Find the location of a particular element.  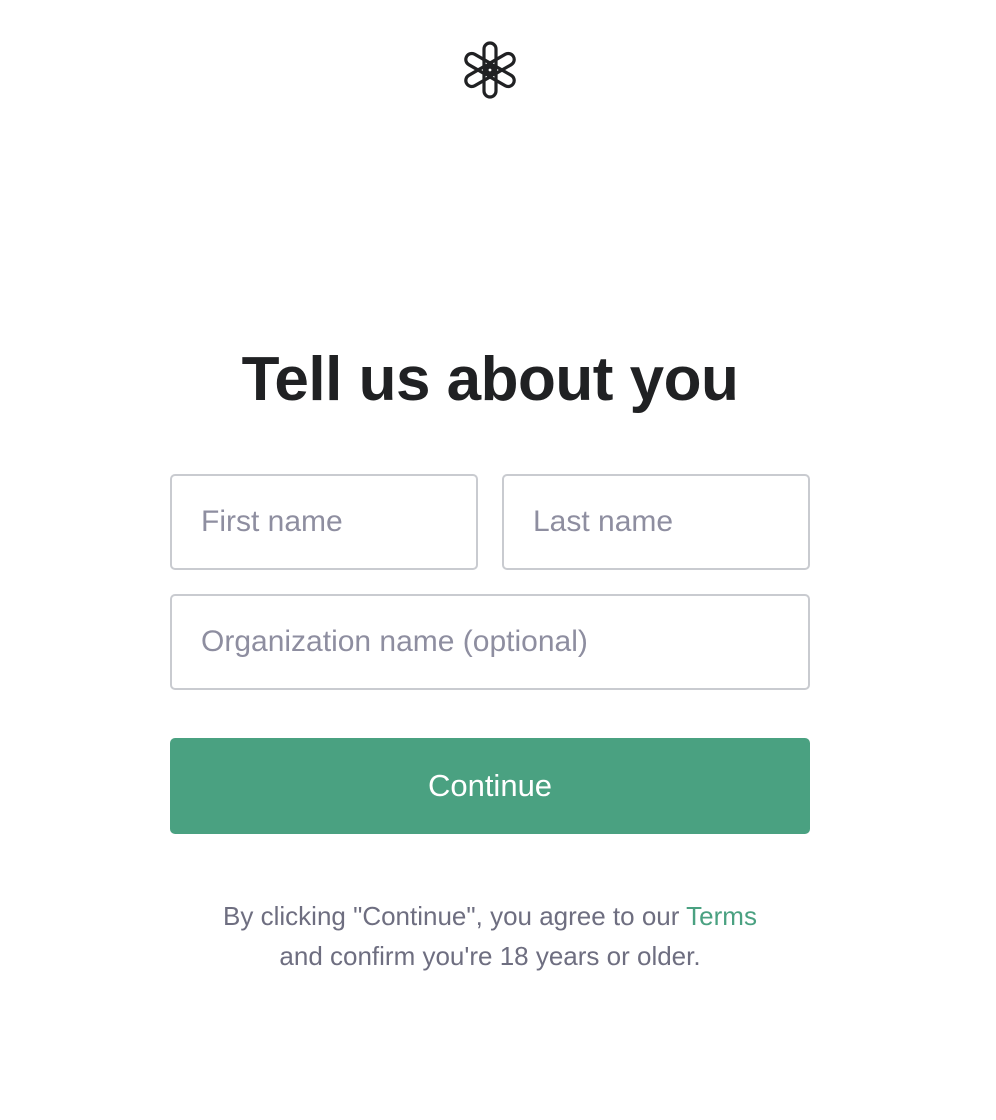

disclaimer-text: By clicking "Continue", you agree to our is located at coordinates (455, 916).